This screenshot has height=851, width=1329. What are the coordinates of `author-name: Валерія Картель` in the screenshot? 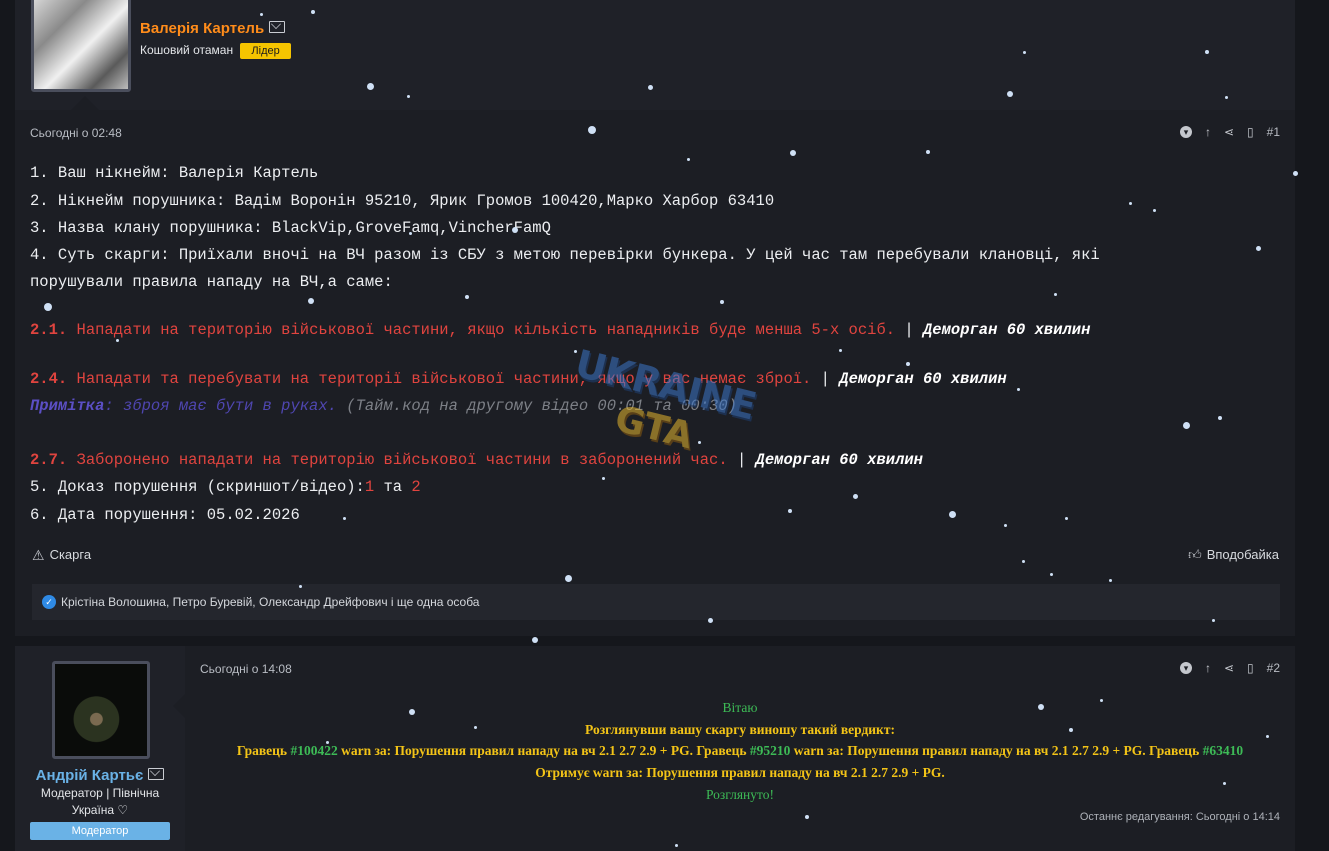 It's located at (202, 28).